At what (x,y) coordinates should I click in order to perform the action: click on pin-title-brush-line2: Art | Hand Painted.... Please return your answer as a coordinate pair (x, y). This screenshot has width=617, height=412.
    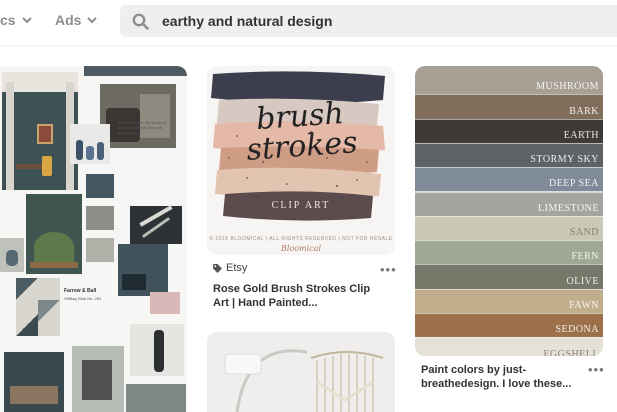
    Looking at the image, I should click on (265, 303).